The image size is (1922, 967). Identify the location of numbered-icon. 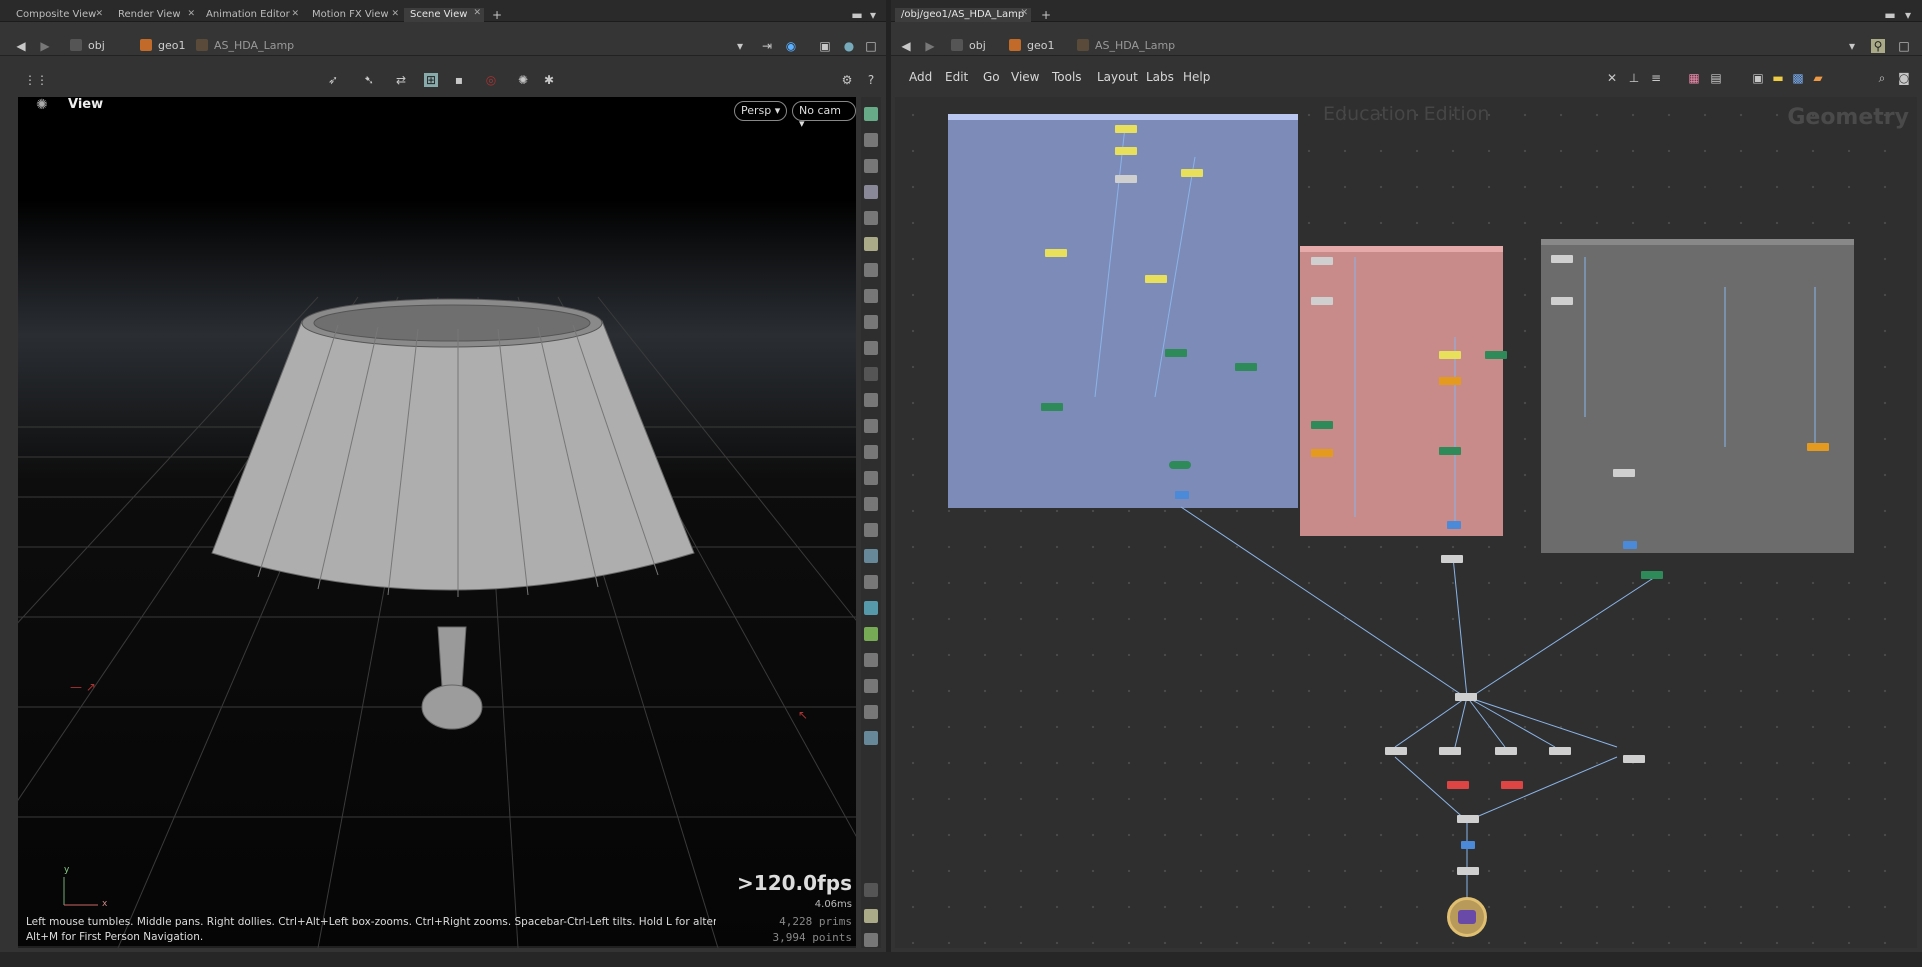
(871, 452).